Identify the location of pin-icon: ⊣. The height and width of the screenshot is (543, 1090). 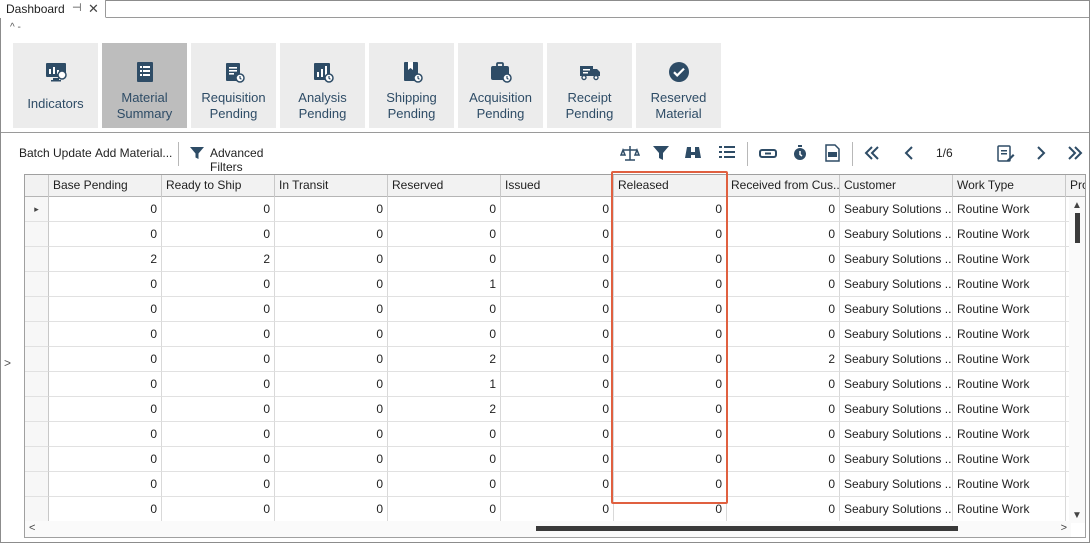
(77, 7).